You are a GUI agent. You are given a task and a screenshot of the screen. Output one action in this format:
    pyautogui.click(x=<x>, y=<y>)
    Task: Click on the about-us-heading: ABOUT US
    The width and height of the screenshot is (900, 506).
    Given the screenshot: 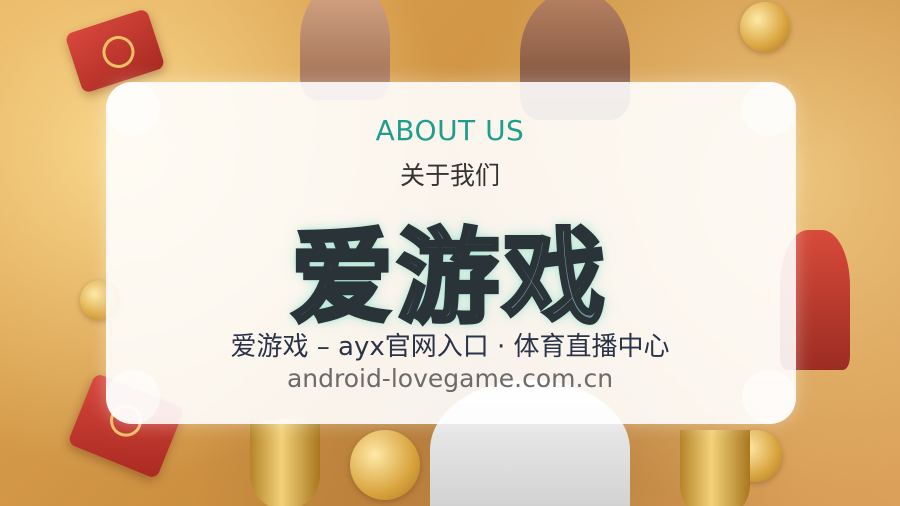 What is the action you would take?
    pyautogui.click(x=450, y=130)
    